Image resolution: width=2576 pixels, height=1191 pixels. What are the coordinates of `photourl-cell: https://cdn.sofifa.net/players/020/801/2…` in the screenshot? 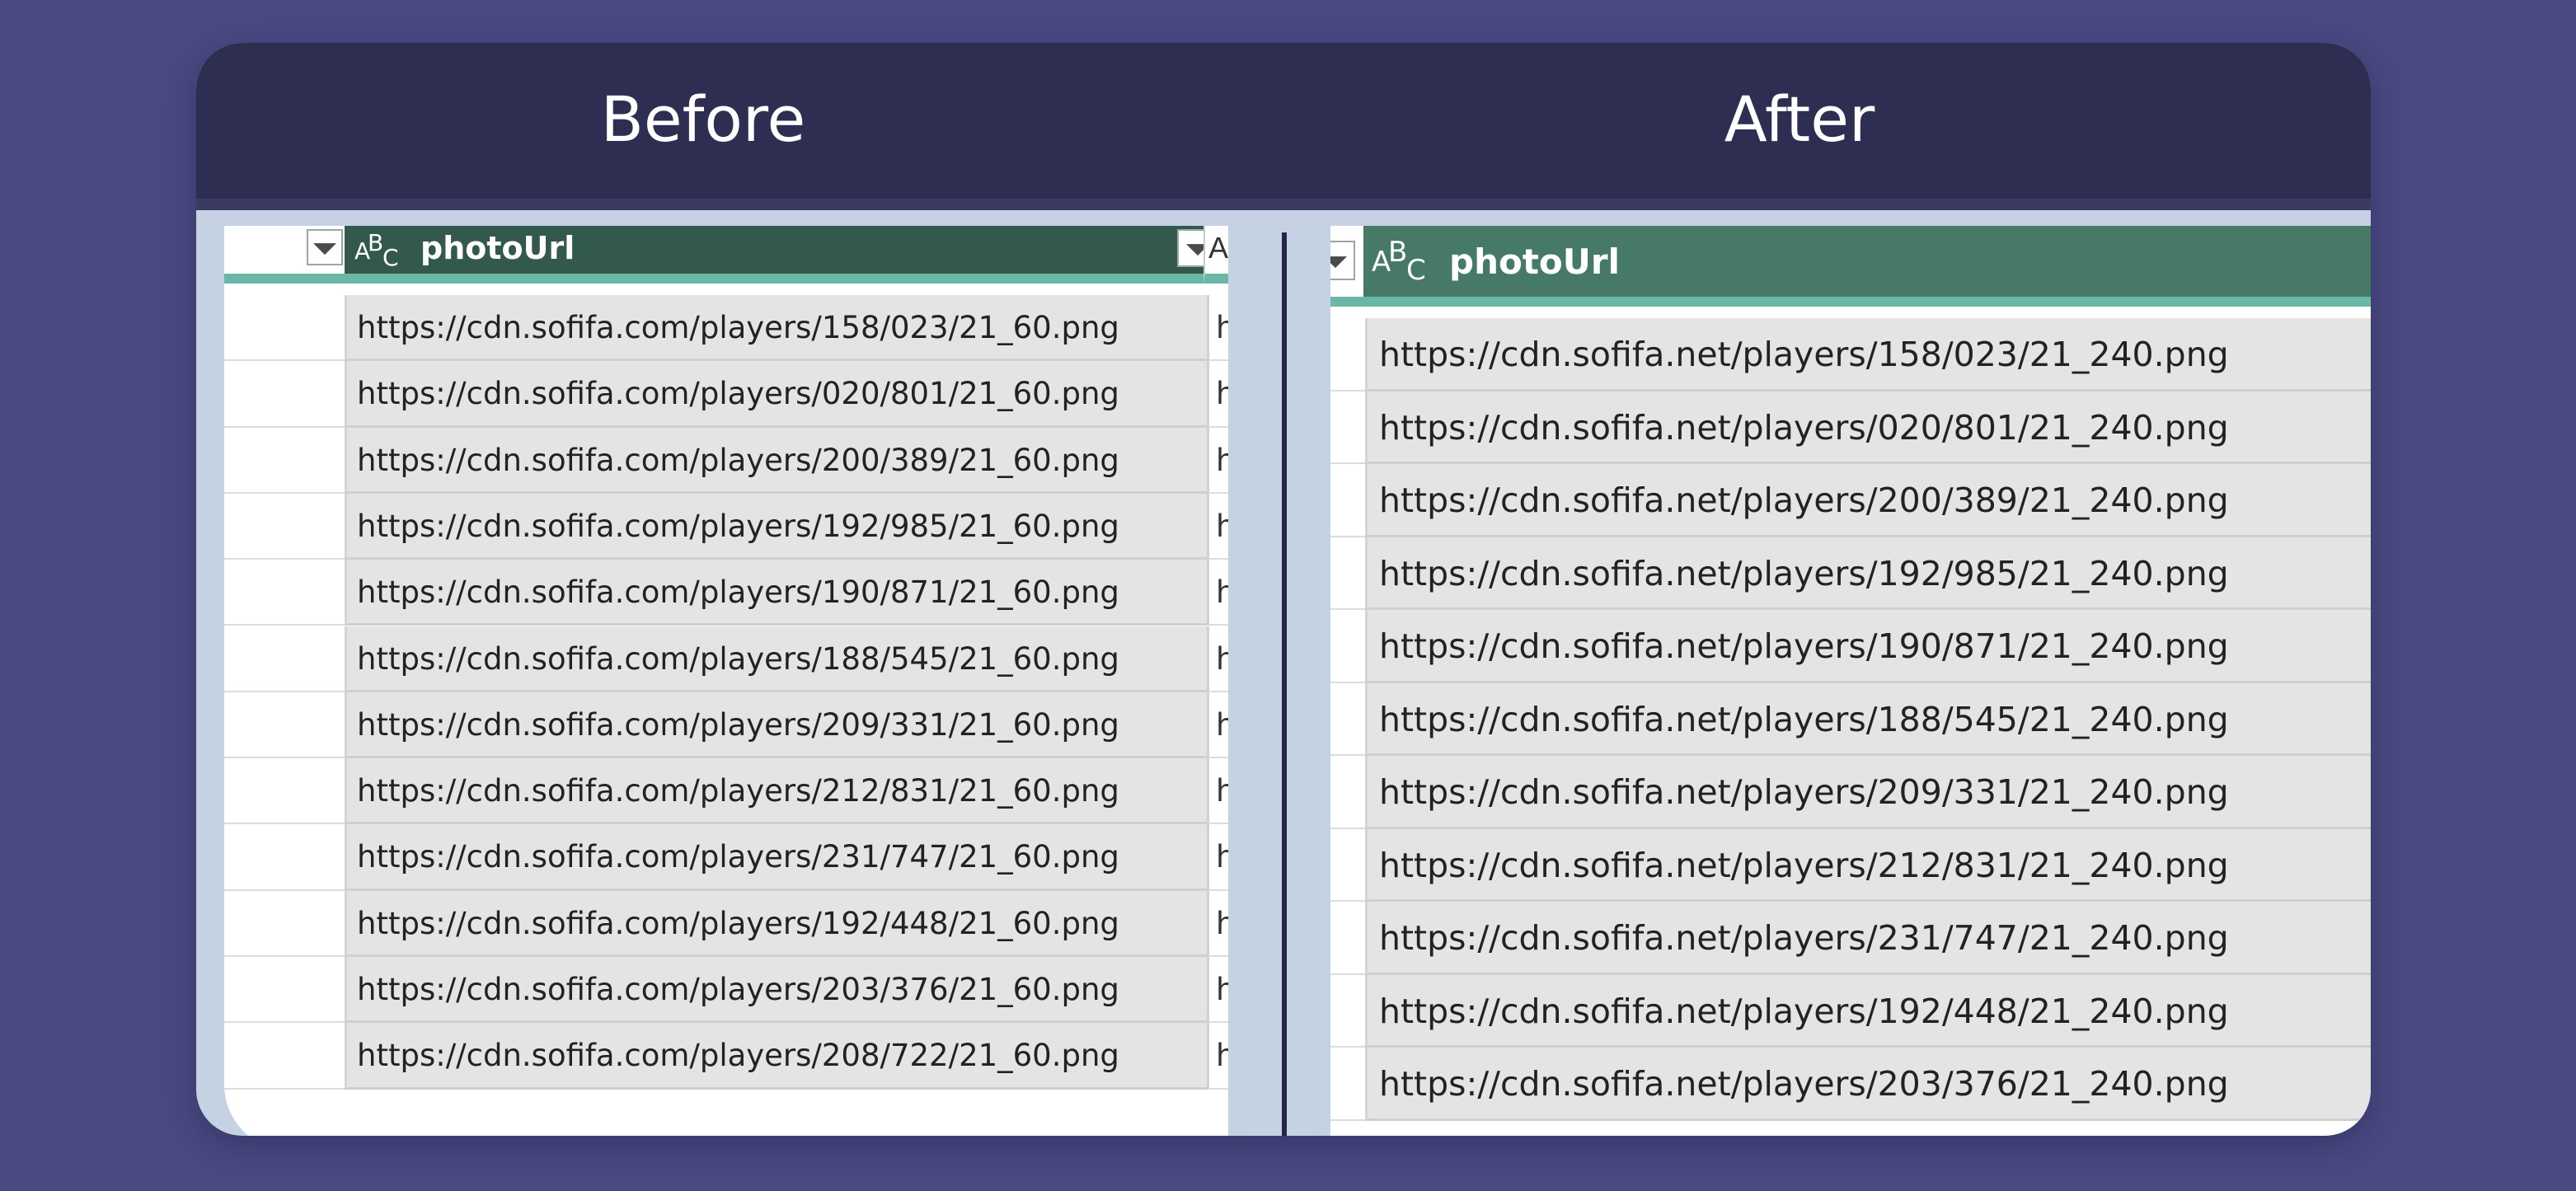 It's located at (1868, 427).